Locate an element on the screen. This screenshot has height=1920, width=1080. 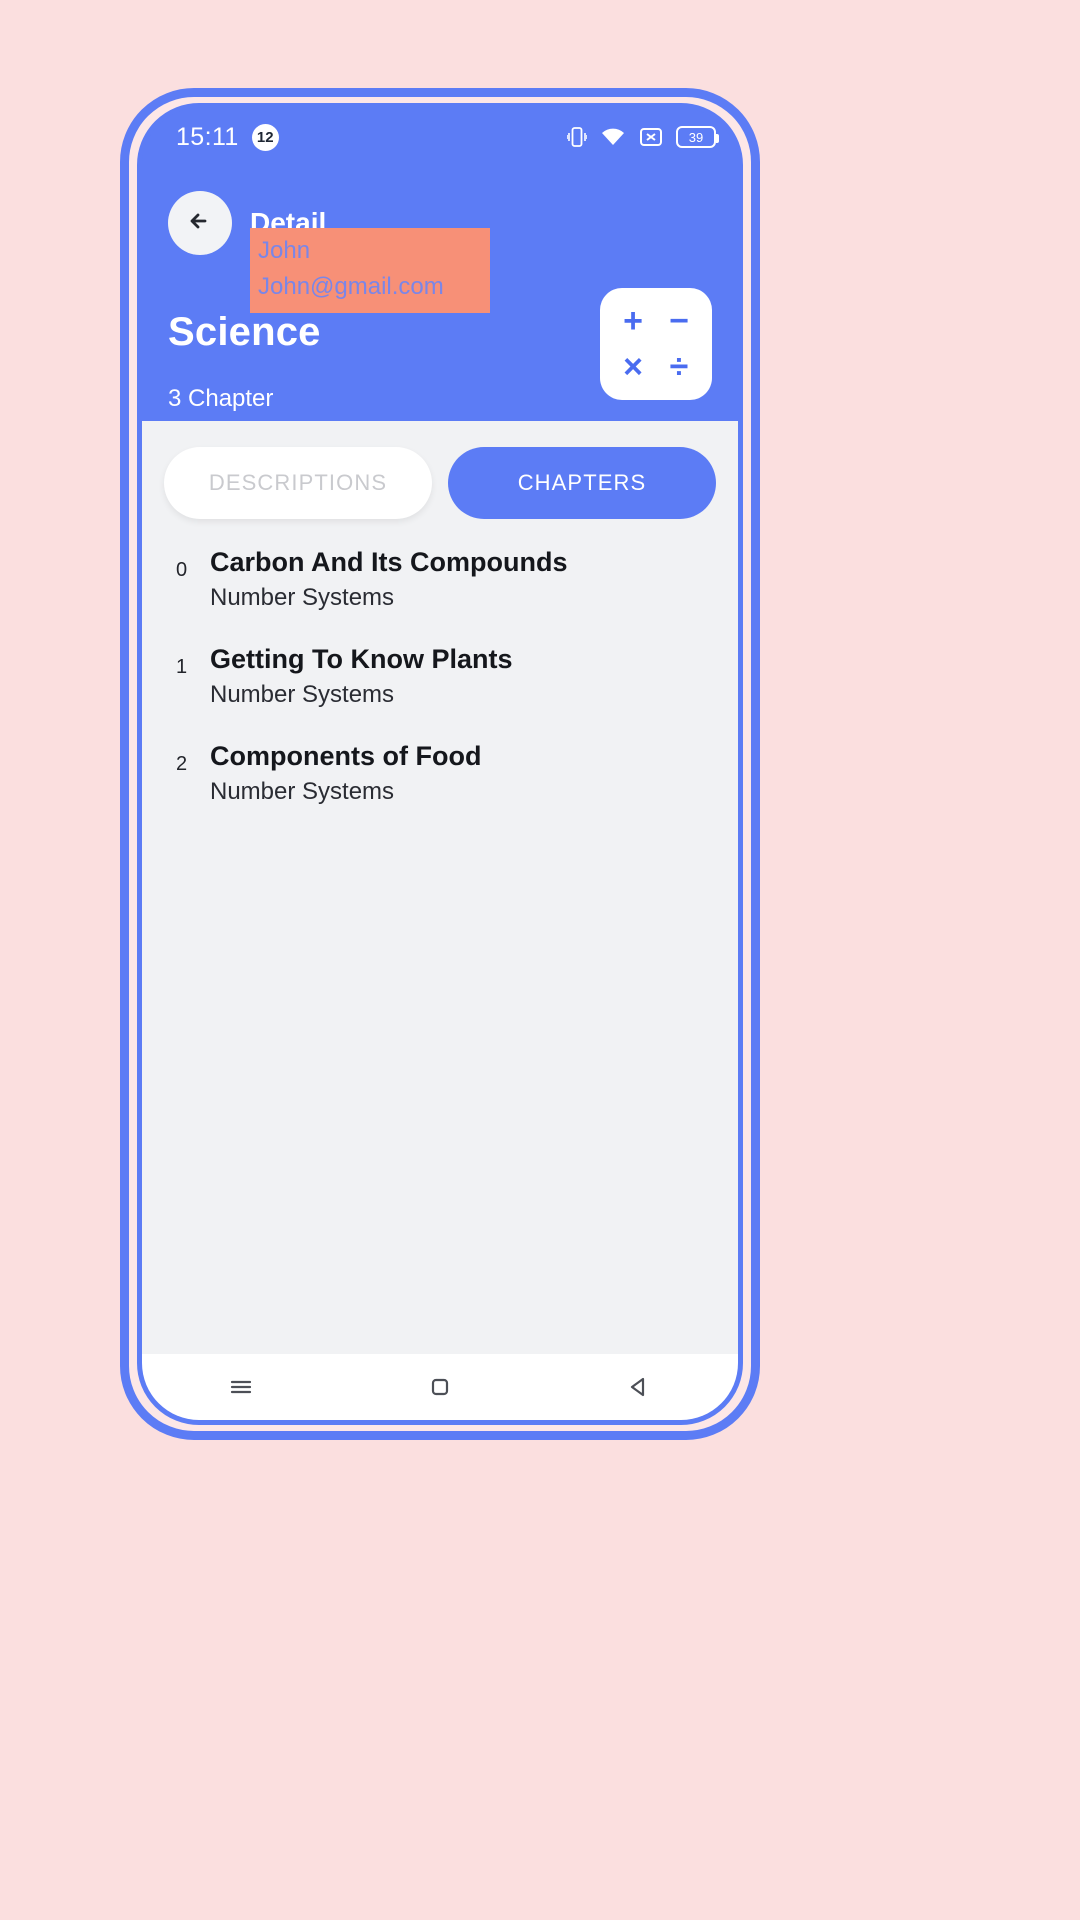
overlay-user-name: John is located at coordinates (284, 250).